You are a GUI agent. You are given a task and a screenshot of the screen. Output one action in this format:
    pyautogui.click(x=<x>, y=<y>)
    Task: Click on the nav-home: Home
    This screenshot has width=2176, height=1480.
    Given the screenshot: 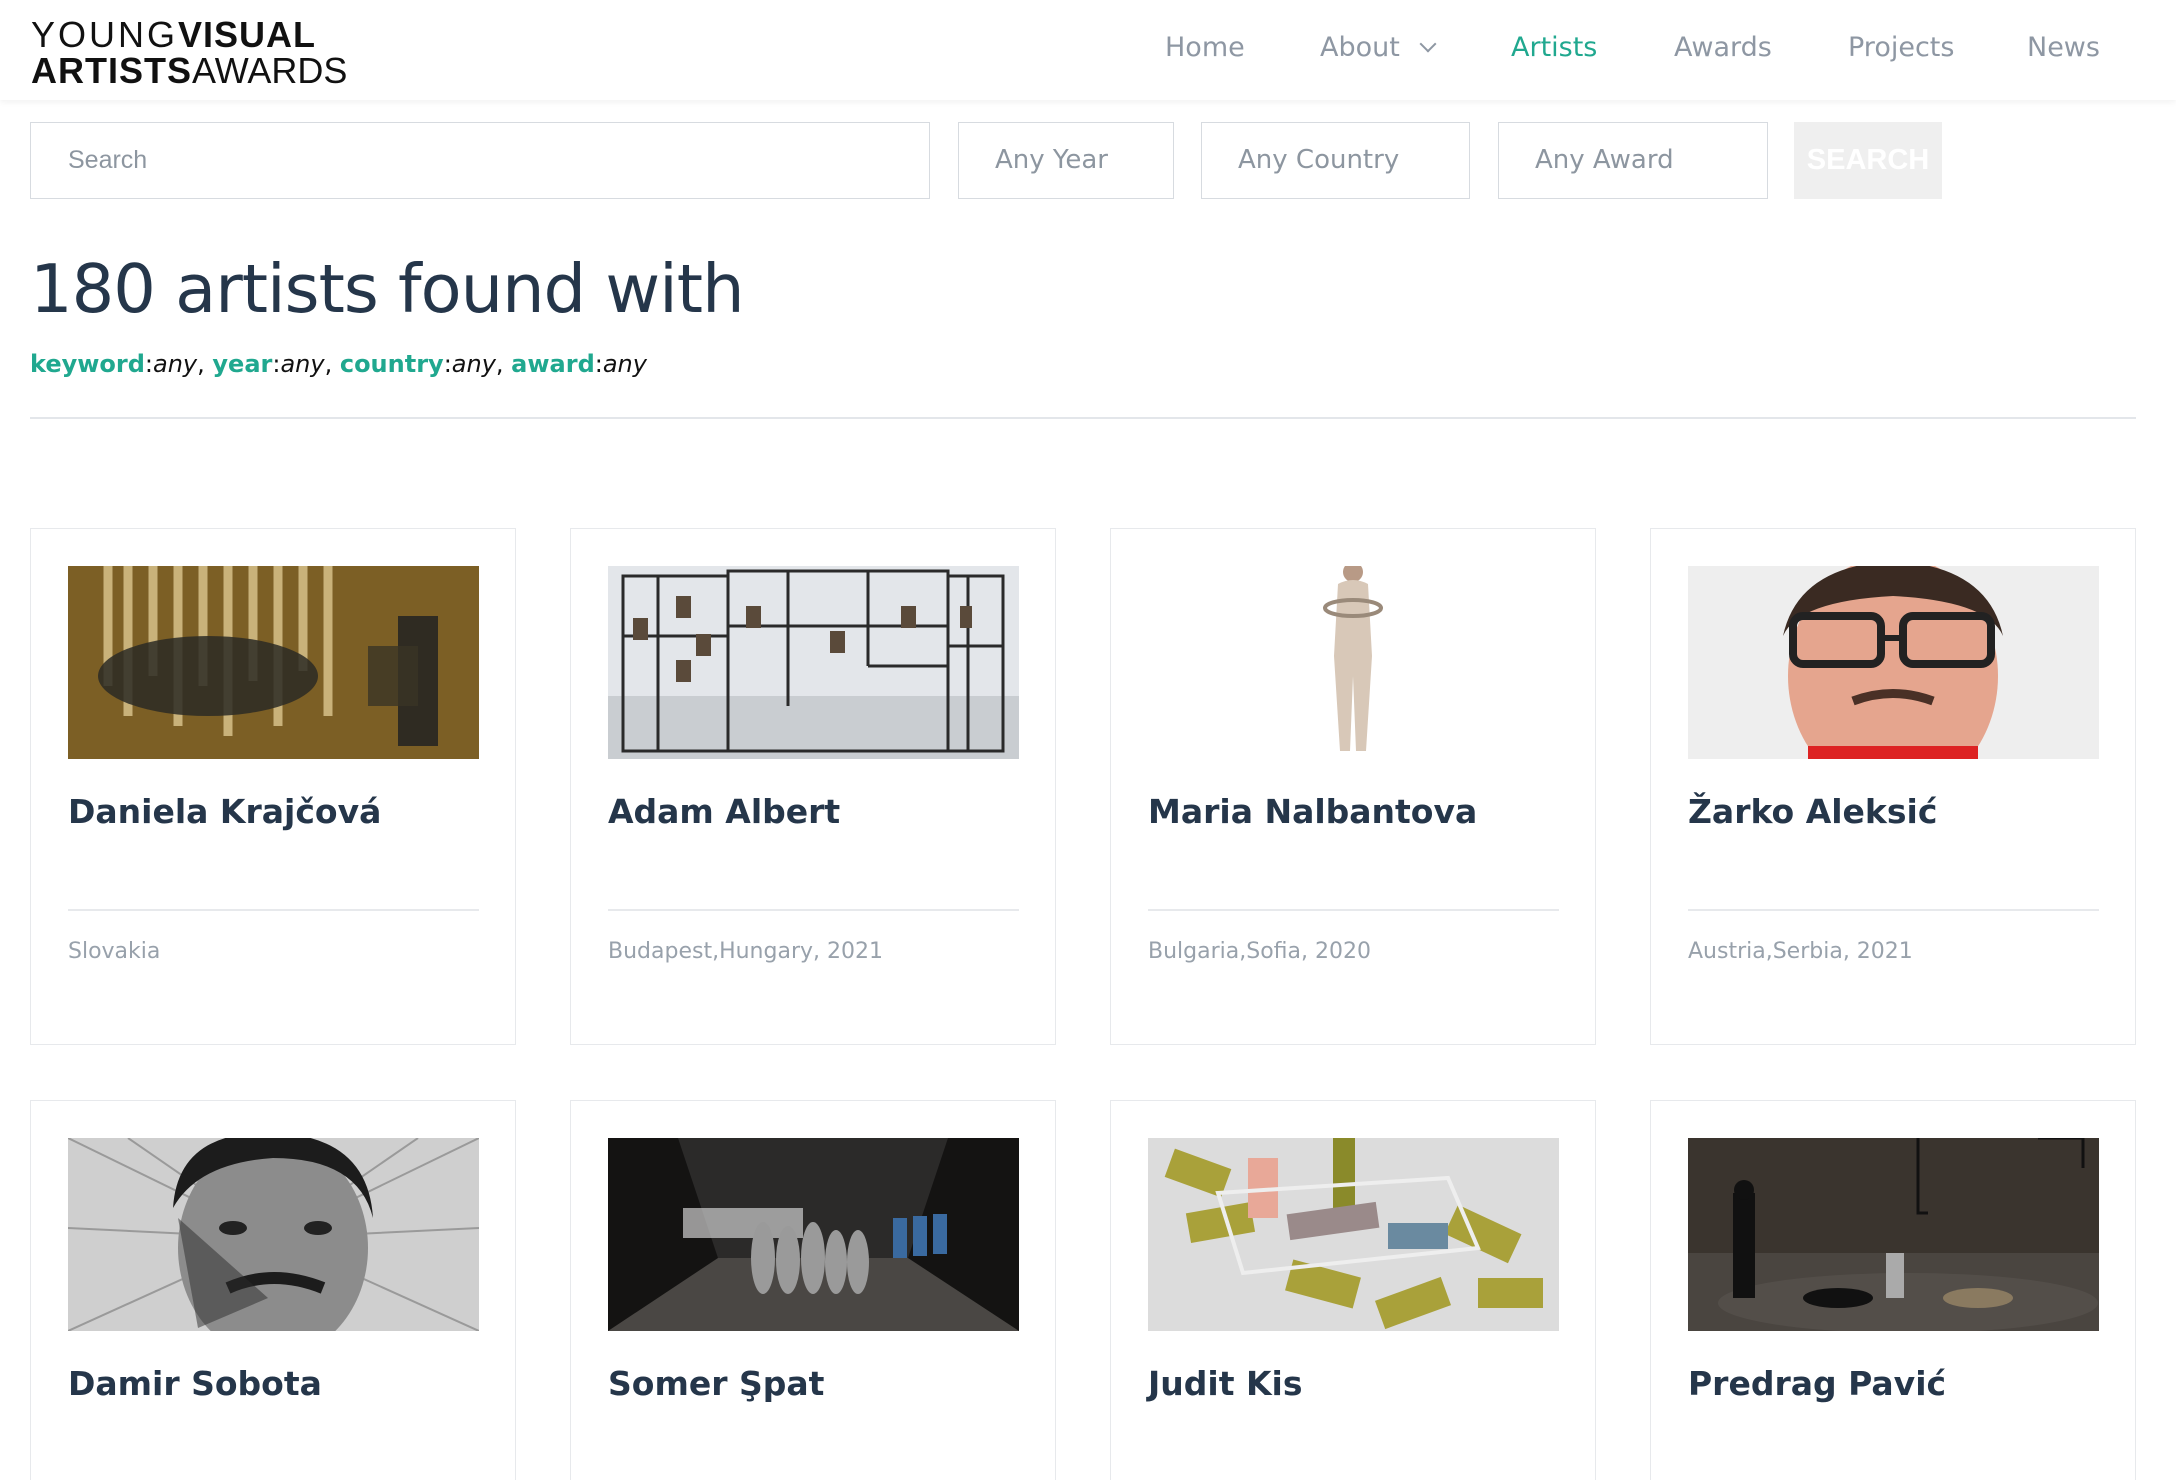 What is the action you would take?
    pyautogui.click(x=1205, y=47)
    